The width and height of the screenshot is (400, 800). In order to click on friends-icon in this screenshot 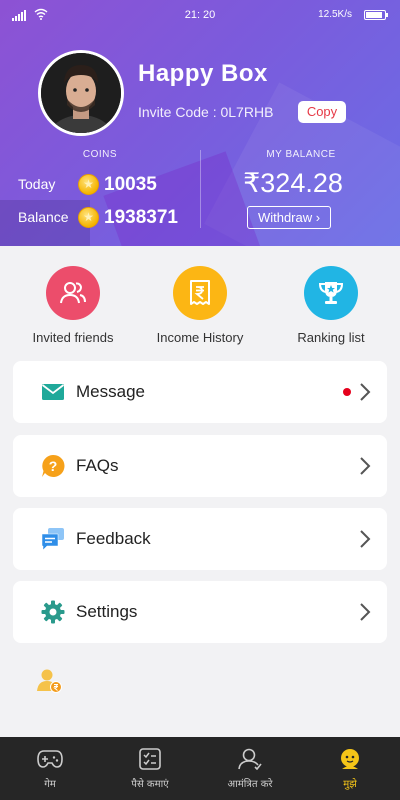, I will do `click(73, 293)`.